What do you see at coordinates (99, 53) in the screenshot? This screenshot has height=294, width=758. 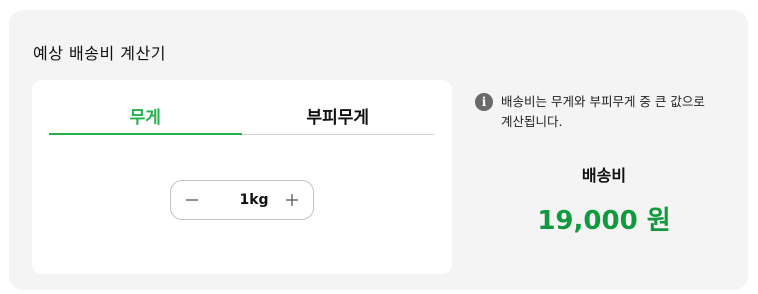 I see `calculator-title: 예상 배송비 계산기` at bounding box center [99, 53].